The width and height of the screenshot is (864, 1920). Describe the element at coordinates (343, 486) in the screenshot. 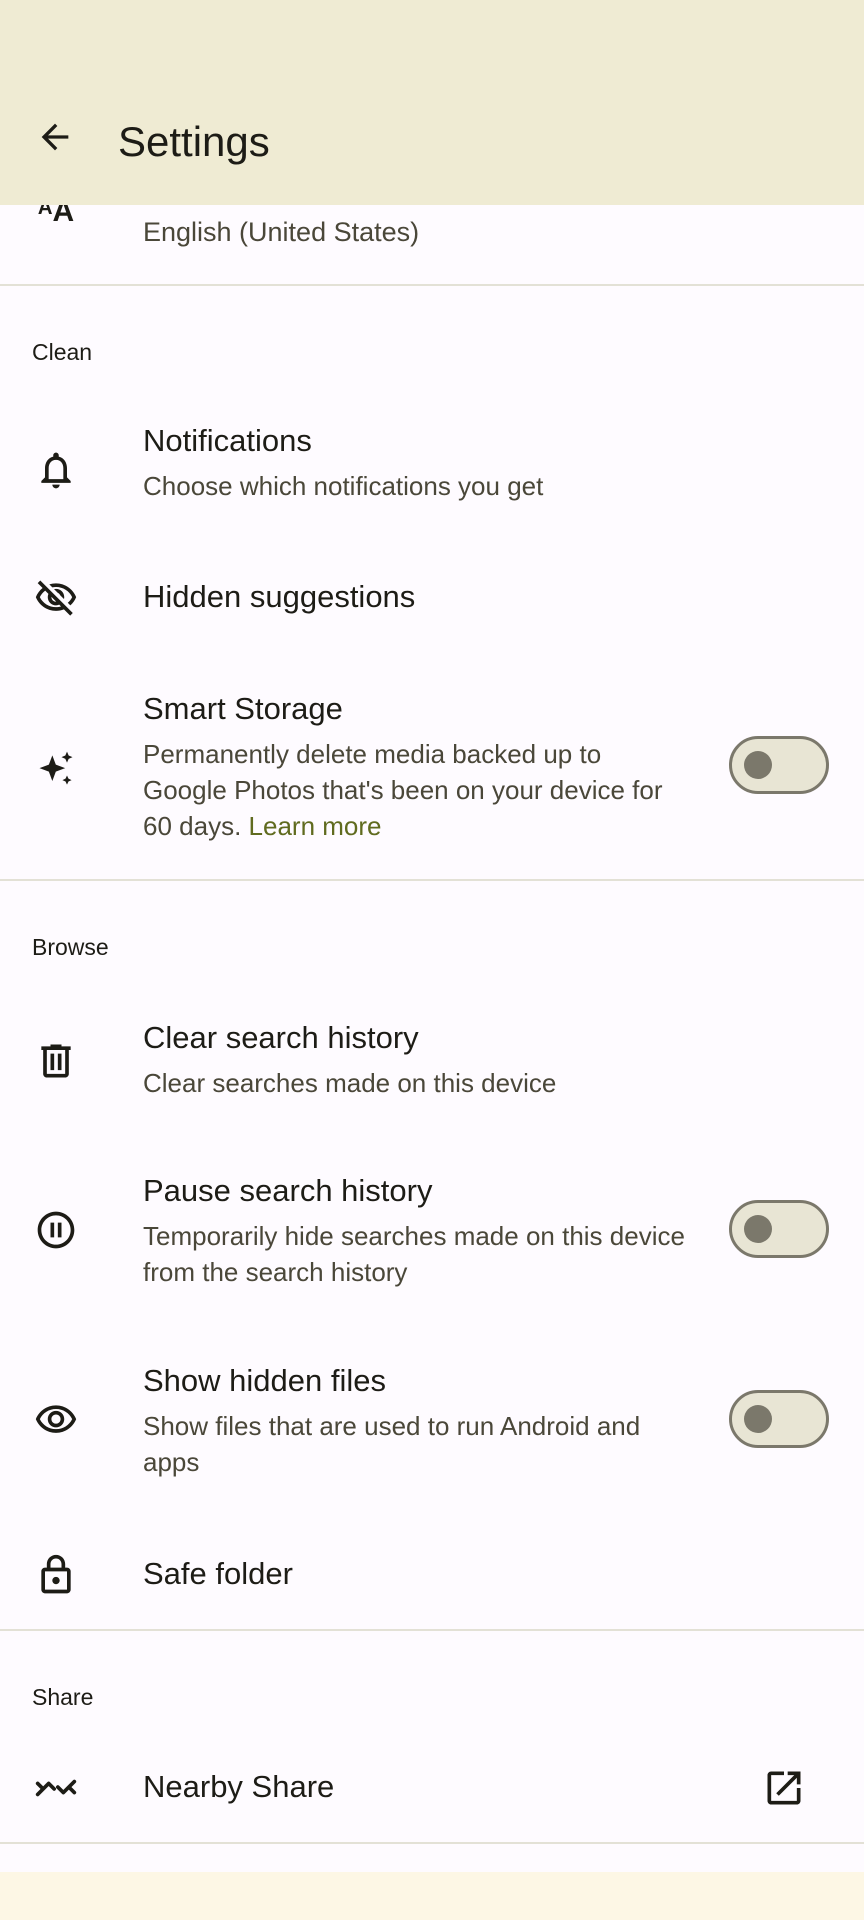

I see `notifications-subtitle: Choose which notifications you get` at that location.